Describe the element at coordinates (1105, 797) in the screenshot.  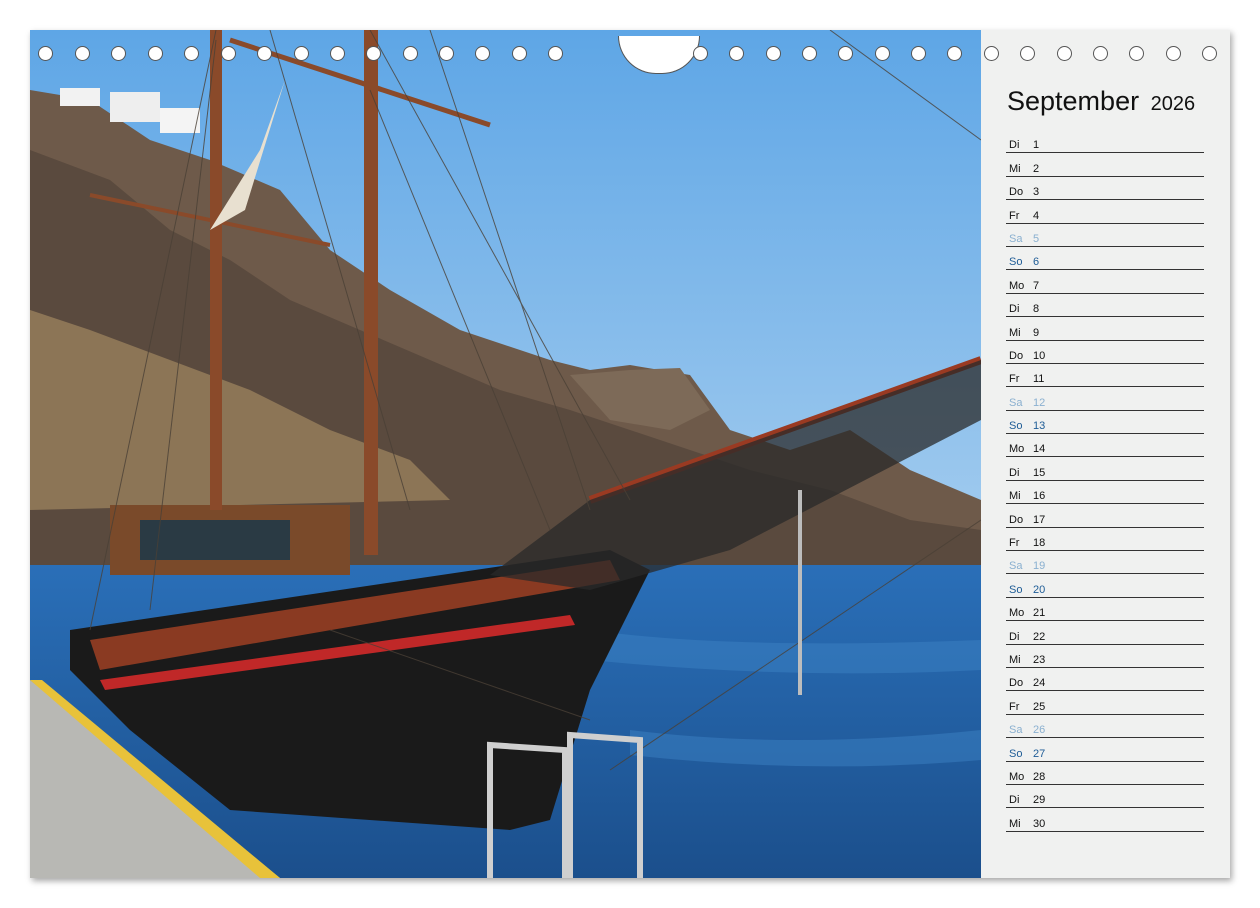
I see `day-row: Di 29` at that location.